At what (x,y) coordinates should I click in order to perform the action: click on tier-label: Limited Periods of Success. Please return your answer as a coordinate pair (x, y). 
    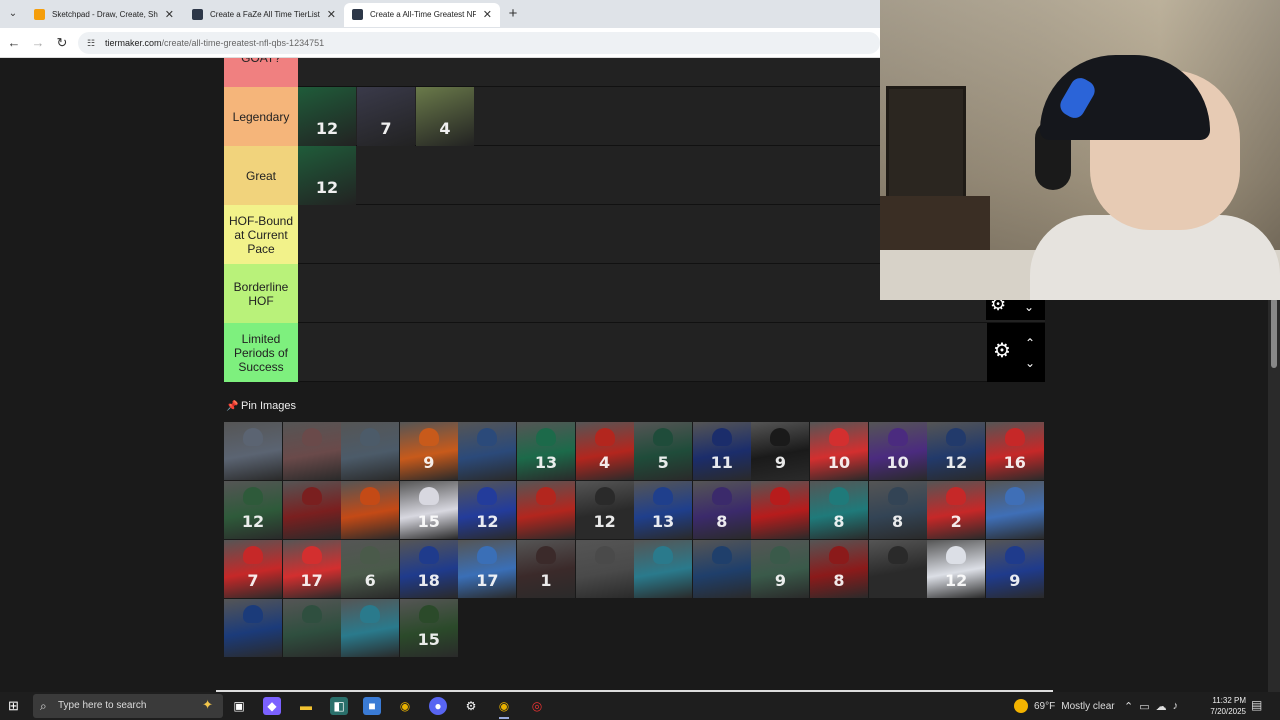
    Looking at the image, I should click on (261, 352).